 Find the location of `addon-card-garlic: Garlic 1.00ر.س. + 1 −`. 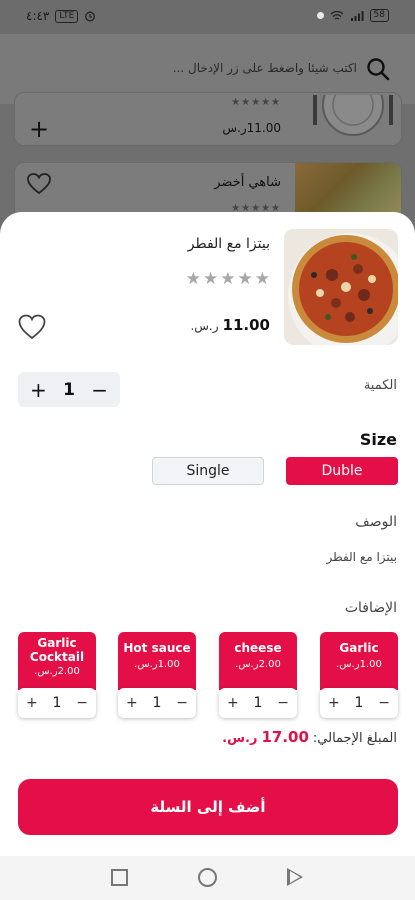

addon-card-garlic: Garlic 1.00ر.س. + 1 − is located at coordinates (360, 675).